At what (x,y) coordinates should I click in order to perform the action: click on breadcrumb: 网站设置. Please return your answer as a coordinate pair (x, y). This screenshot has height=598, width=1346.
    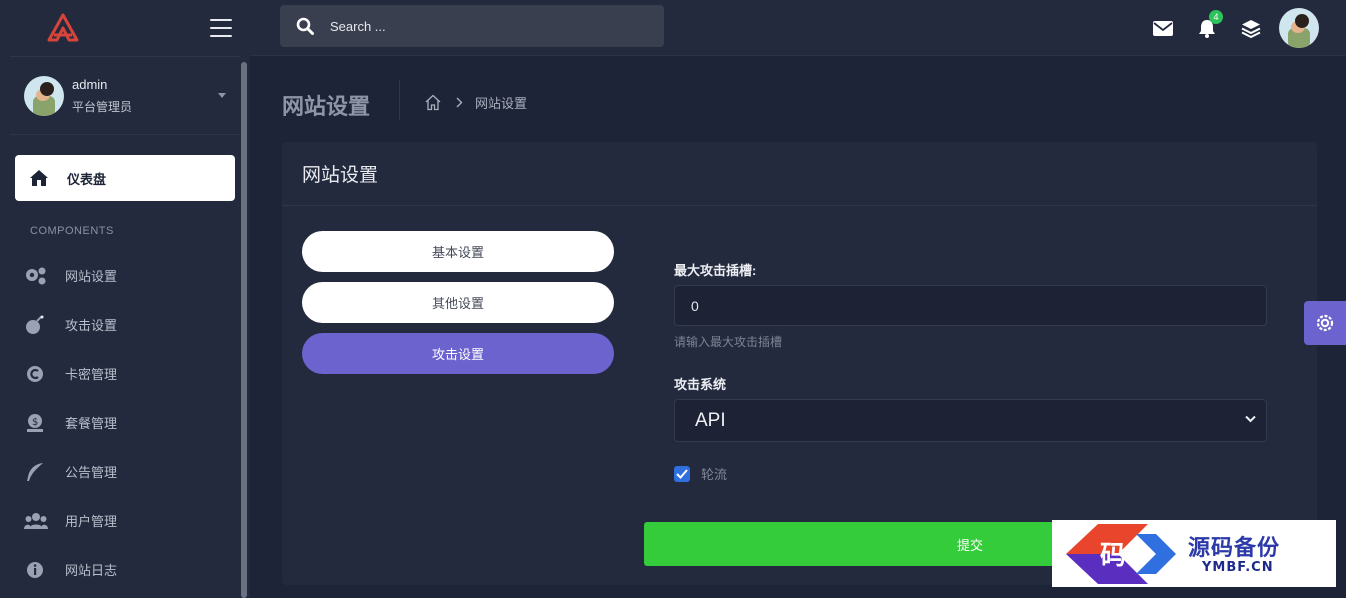
    Looking at the image, I should click on (475, 102).